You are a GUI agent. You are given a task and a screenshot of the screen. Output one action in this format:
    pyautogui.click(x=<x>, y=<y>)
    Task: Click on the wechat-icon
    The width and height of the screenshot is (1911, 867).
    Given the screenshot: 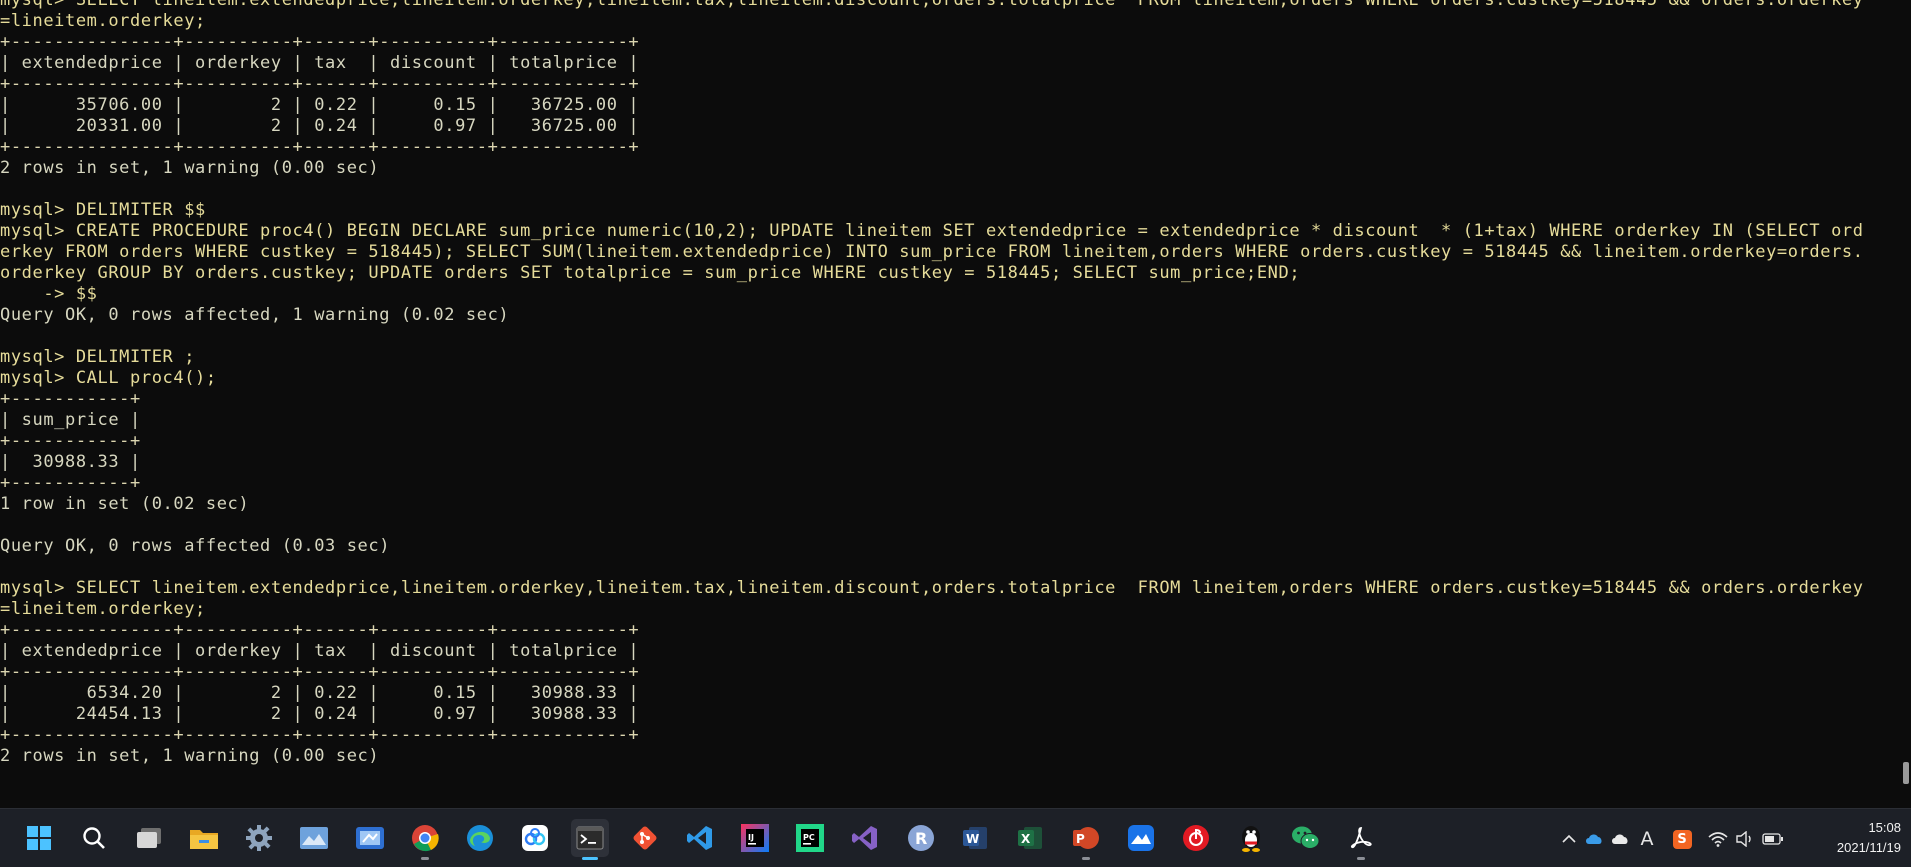 What is the action you would take?
    pyautogui.click(x=1306, y=838)
    